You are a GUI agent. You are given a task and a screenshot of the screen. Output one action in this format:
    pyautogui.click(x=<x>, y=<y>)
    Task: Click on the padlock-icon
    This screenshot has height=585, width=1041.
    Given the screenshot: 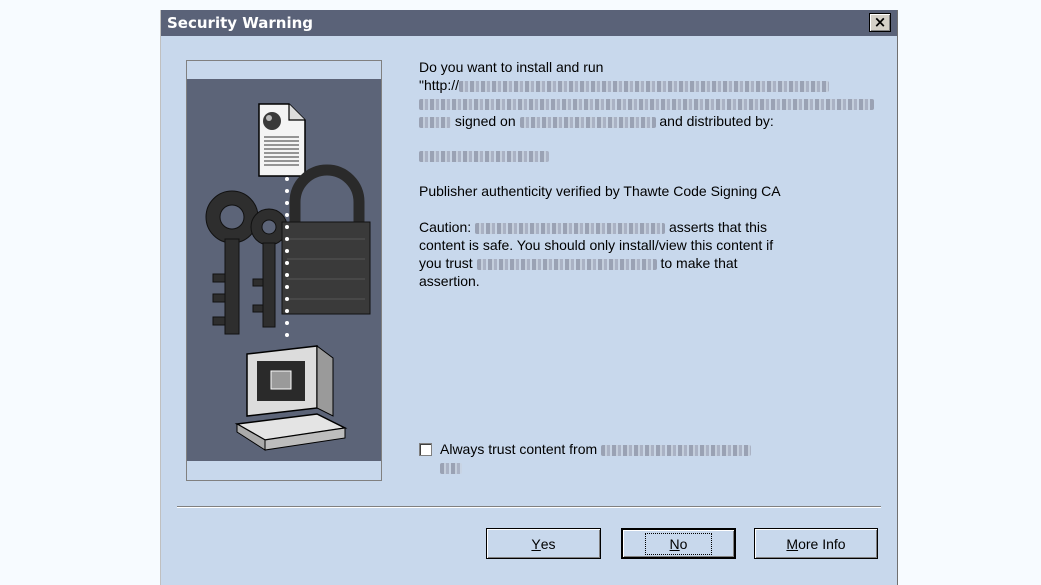 What is the action you would take?
    pyautogui.click(x=326, y=239)
    